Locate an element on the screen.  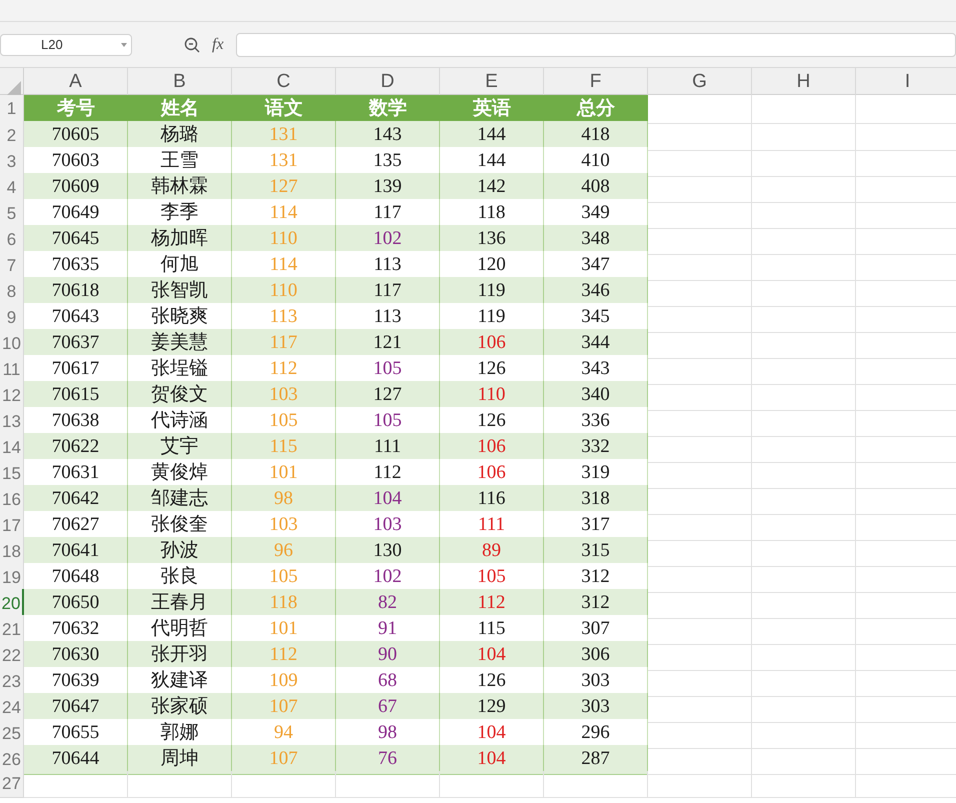
row-header: 27 is located at coordinates (12, 784).